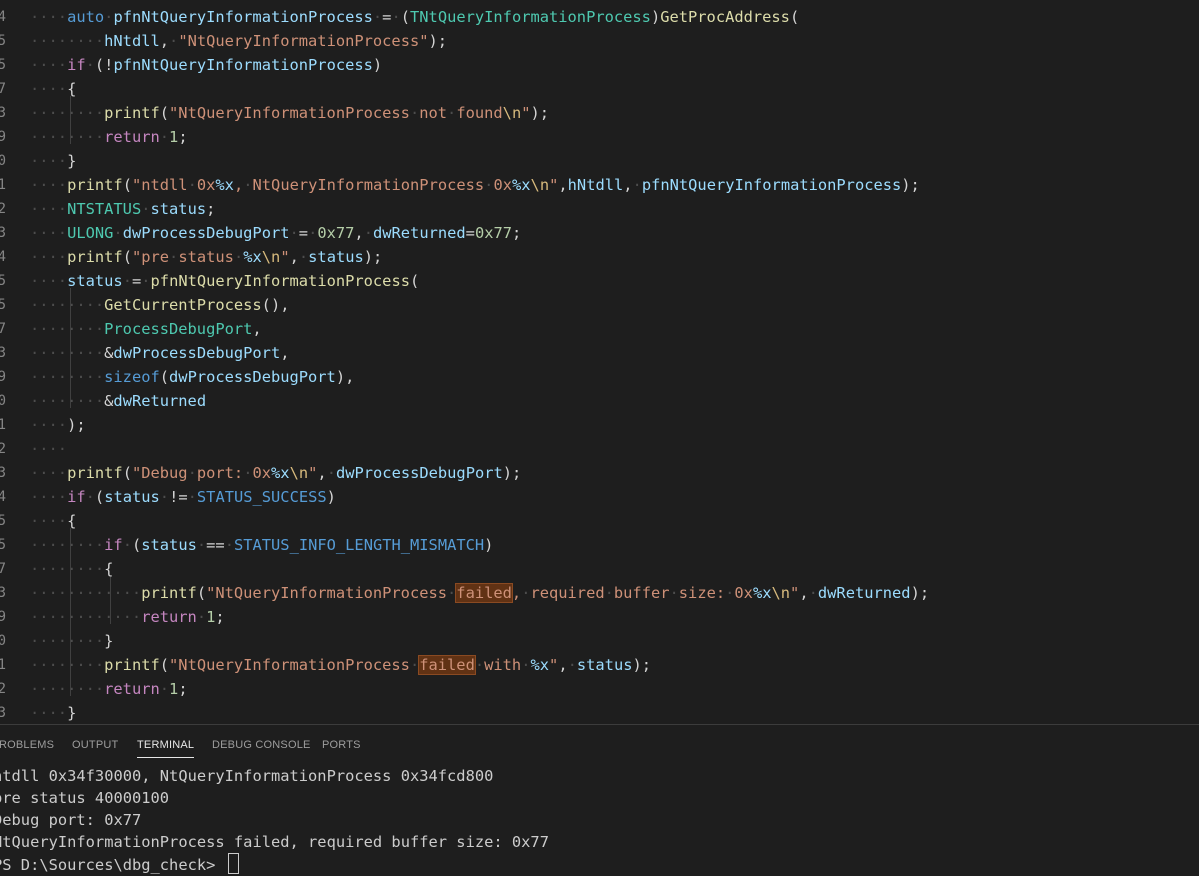  What do you see at coordinates (166, 745) in the screenshot?
I see `tab-terminal: TERMINAL` at bounding box center [166, 745].